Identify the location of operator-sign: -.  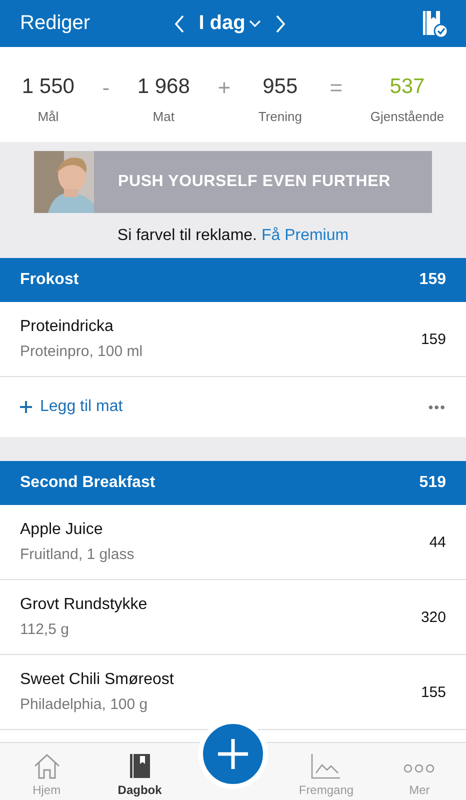
(106, 88).